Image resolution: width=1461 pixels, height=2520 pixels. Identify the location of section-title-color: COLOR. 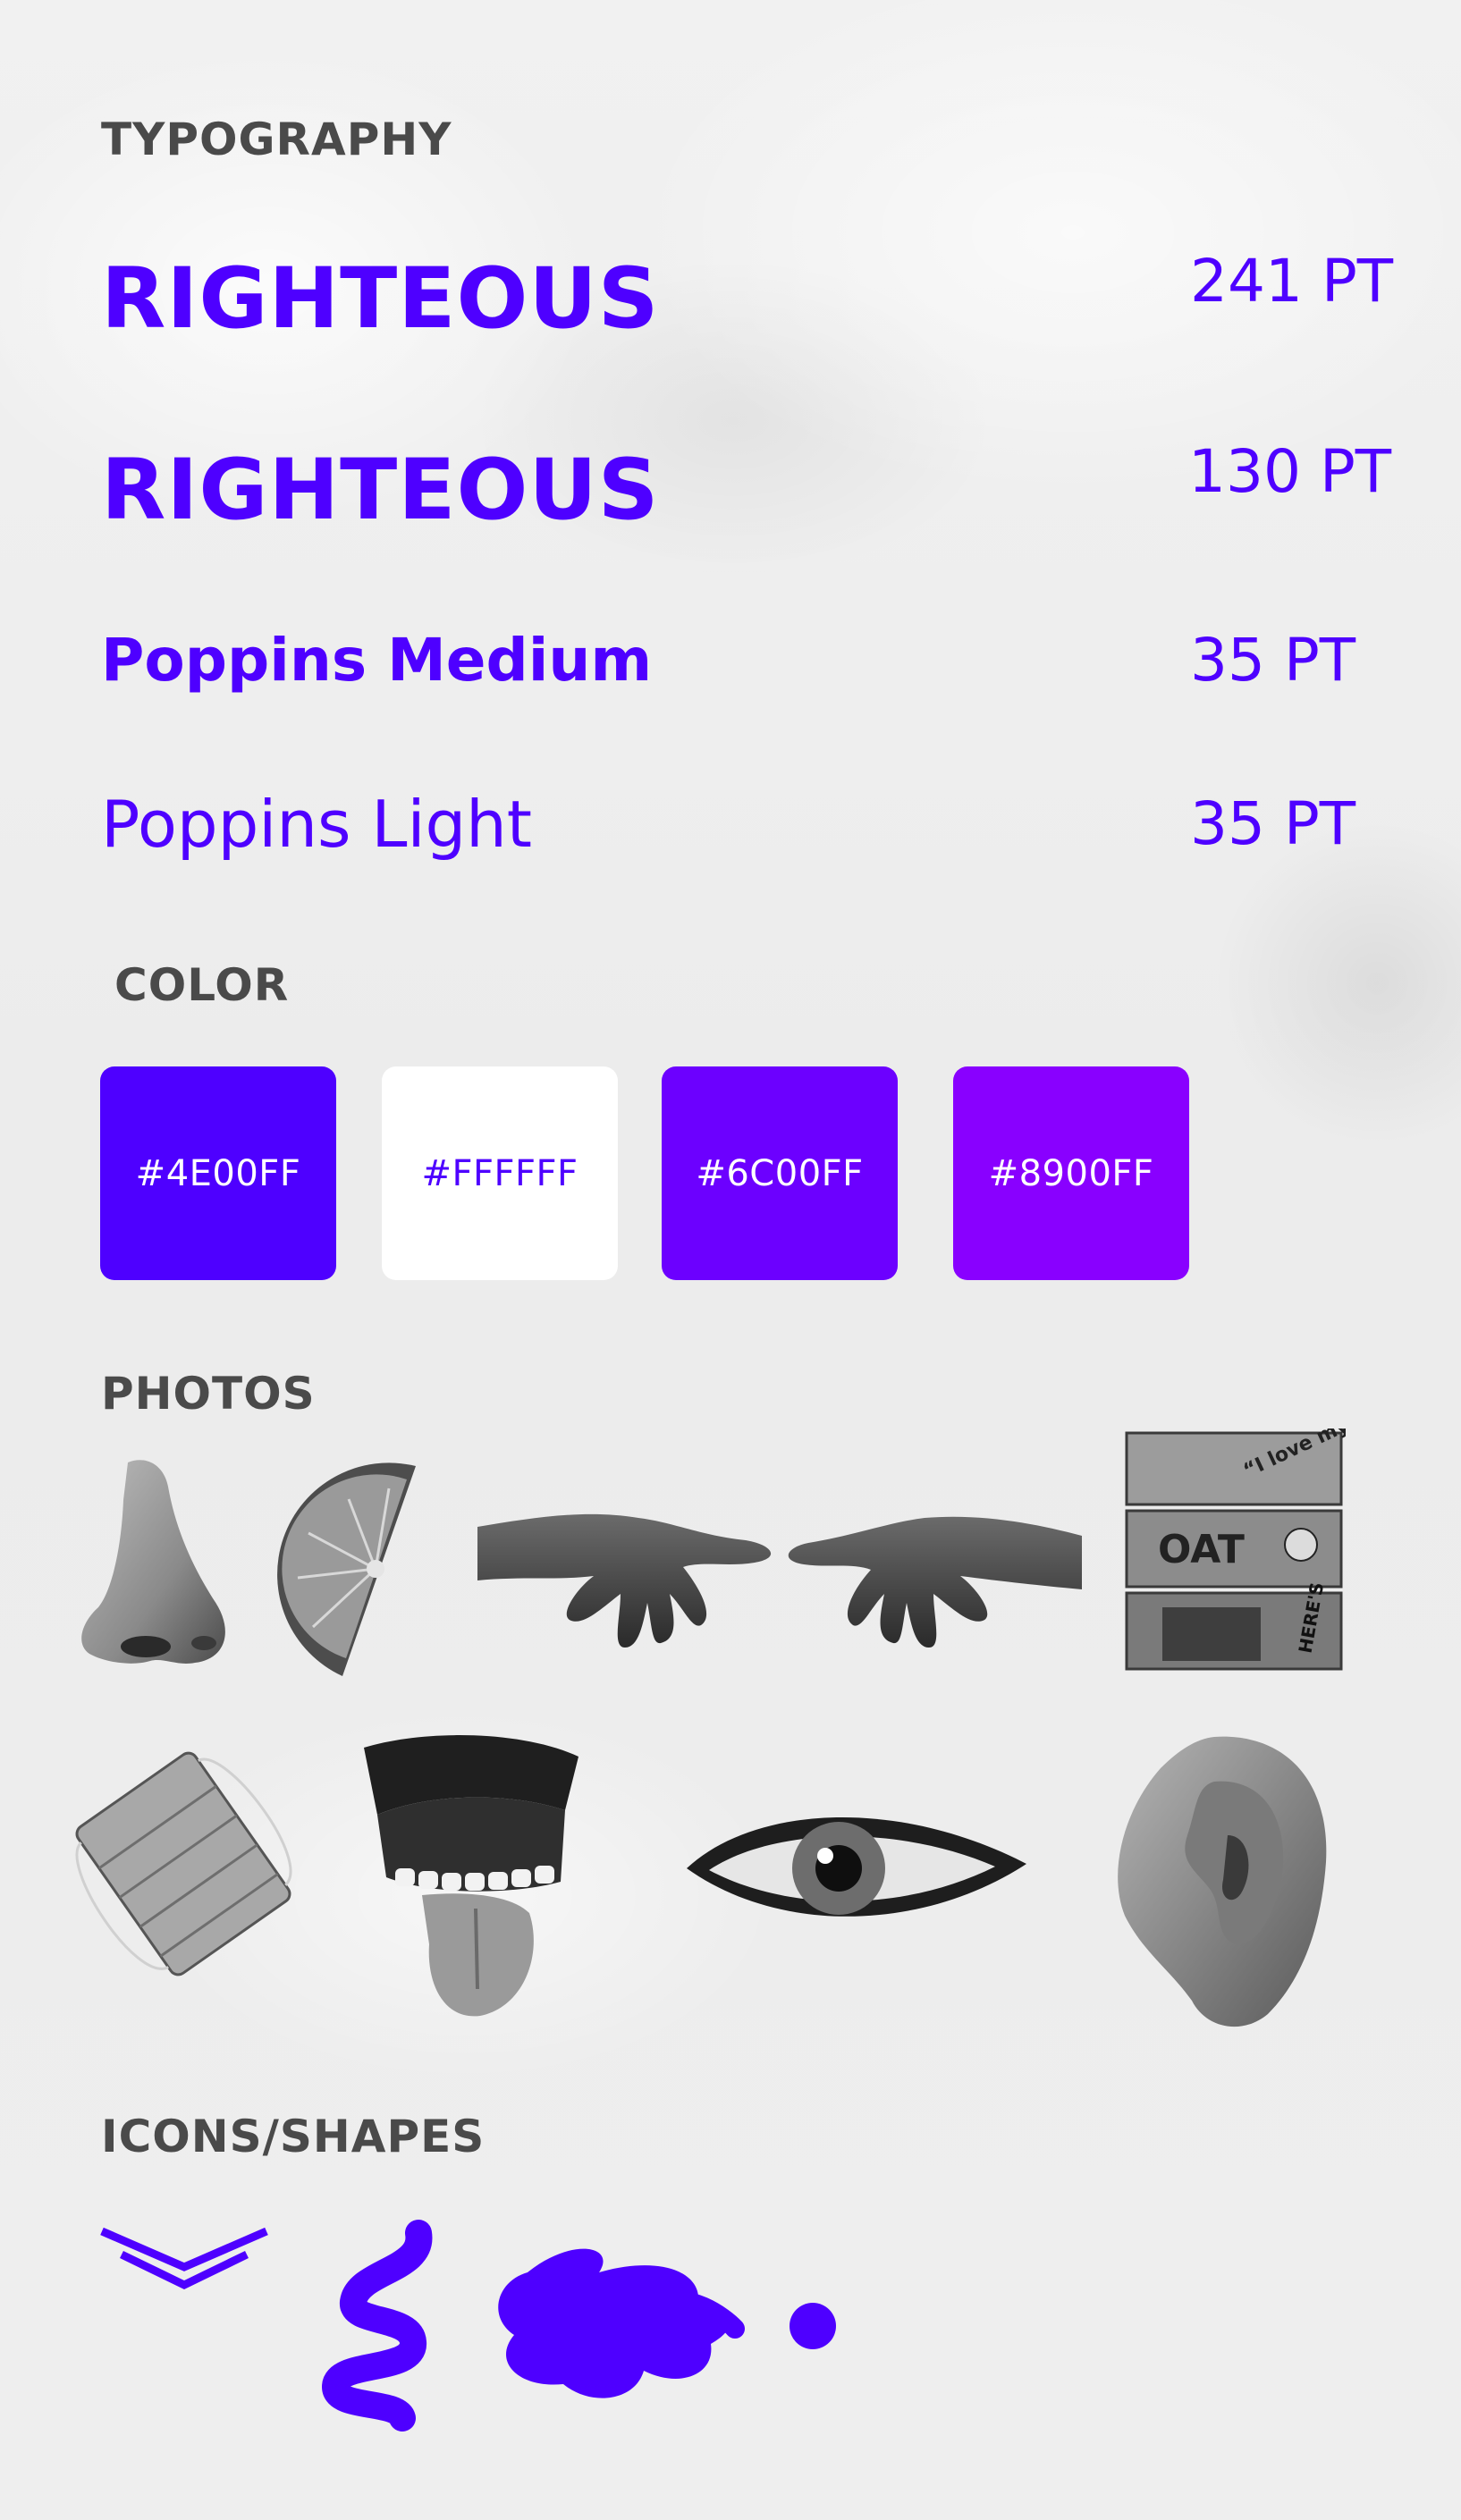
(202, 985).